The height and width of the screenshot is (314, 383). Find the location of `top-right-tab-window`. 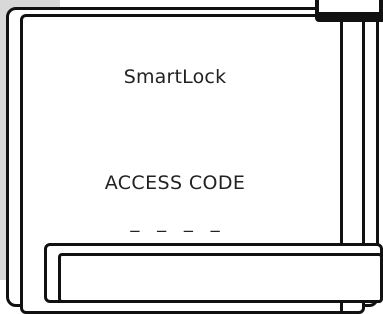

top-right-tab-window is located at coordinates (349, 7).